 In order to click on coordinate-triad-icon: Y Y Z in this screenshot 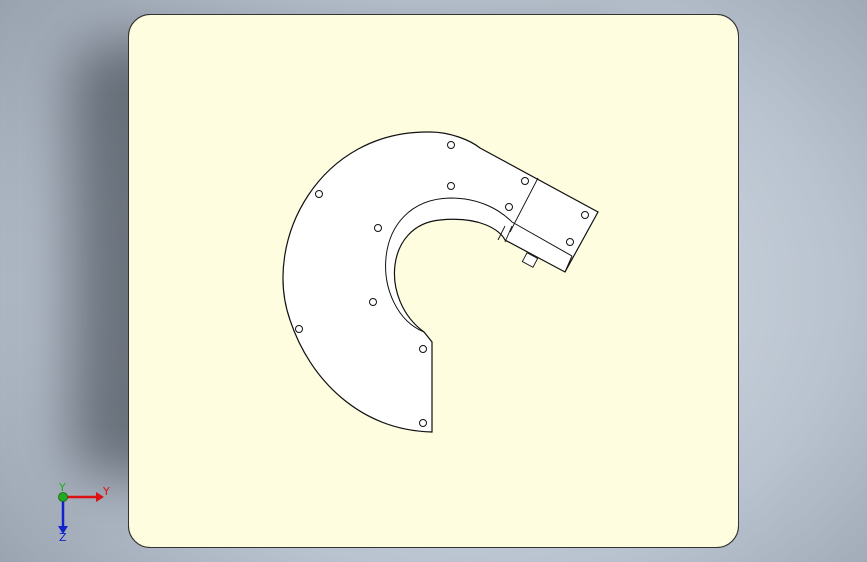, I will do `click(84, 512)`.